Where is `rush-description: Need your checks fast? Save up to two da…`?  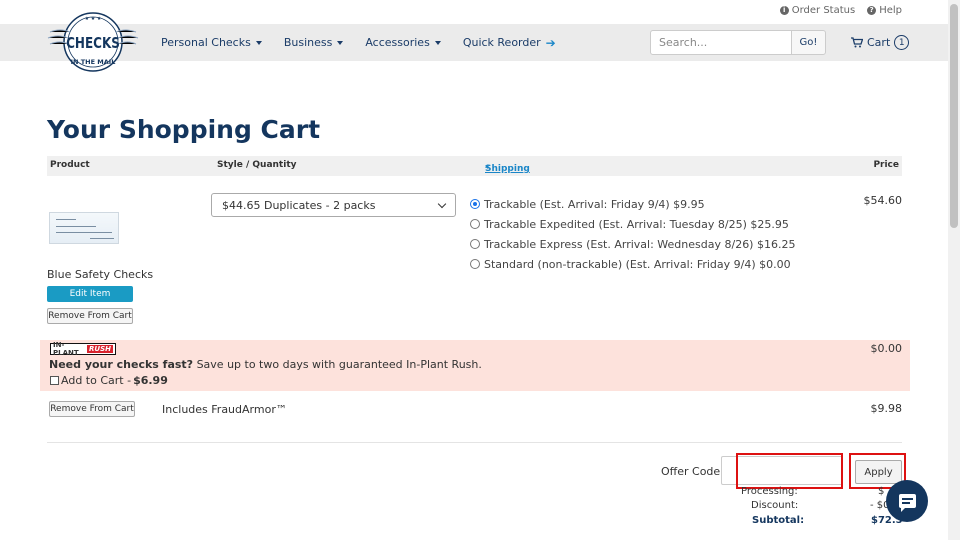
rush-description: Need your checks fast? Save up to two da… is located at coordinates (265, 364).